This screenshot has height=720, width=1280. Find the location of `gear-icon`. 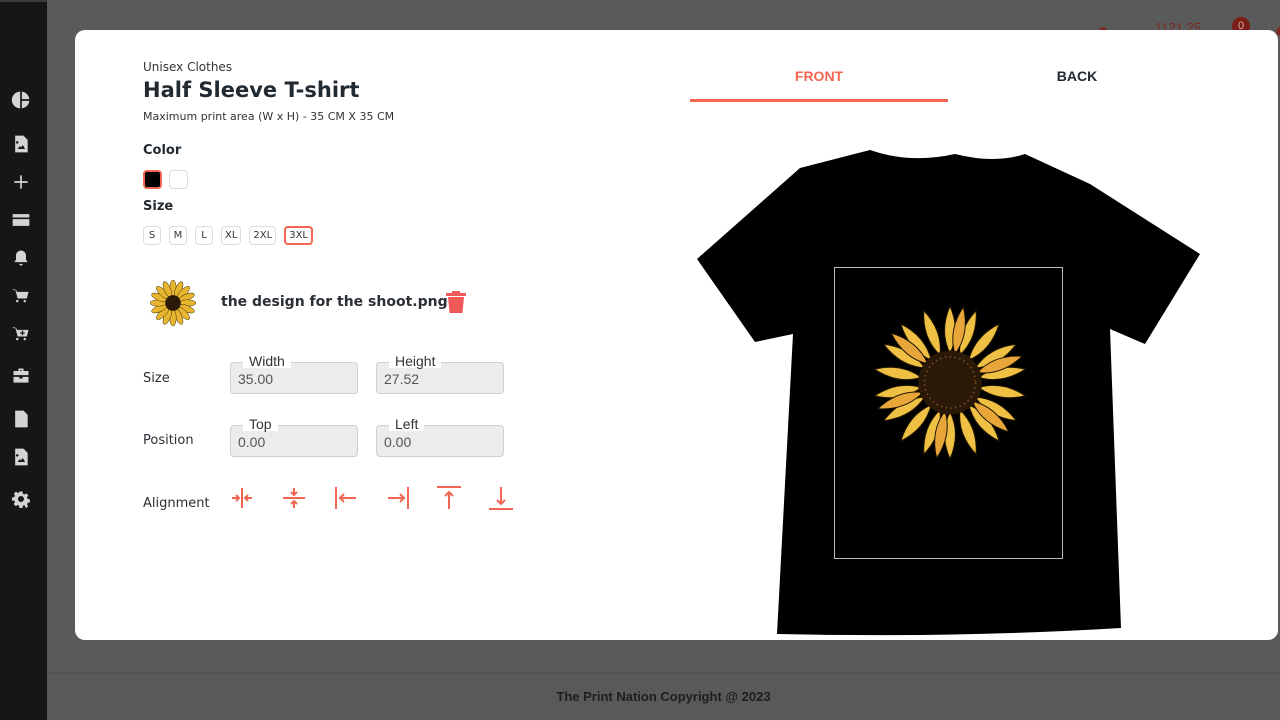

gear-icon is located at coordinates (20, 500).